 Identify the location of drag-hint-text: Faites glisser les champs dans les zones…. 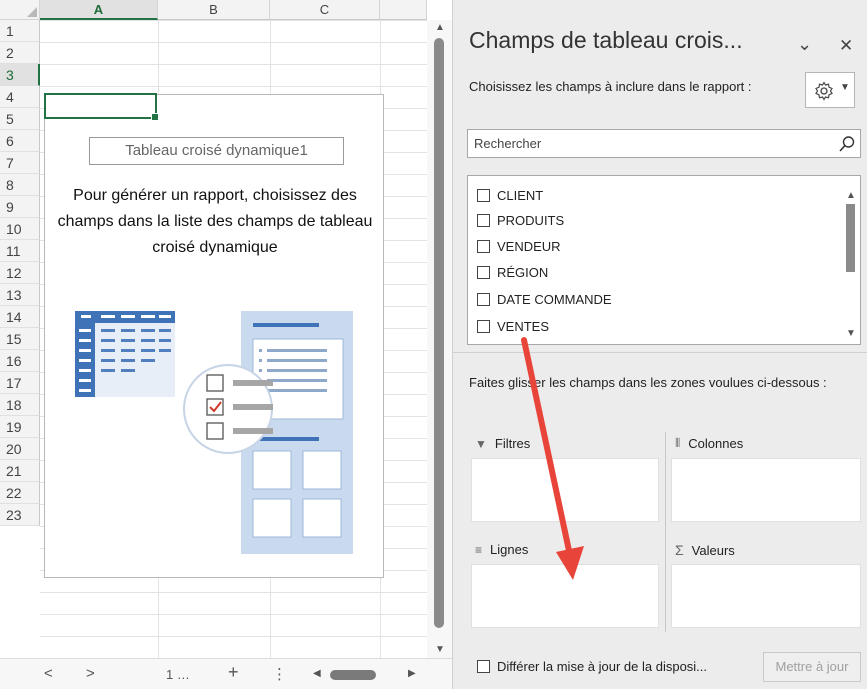
(648, 382).